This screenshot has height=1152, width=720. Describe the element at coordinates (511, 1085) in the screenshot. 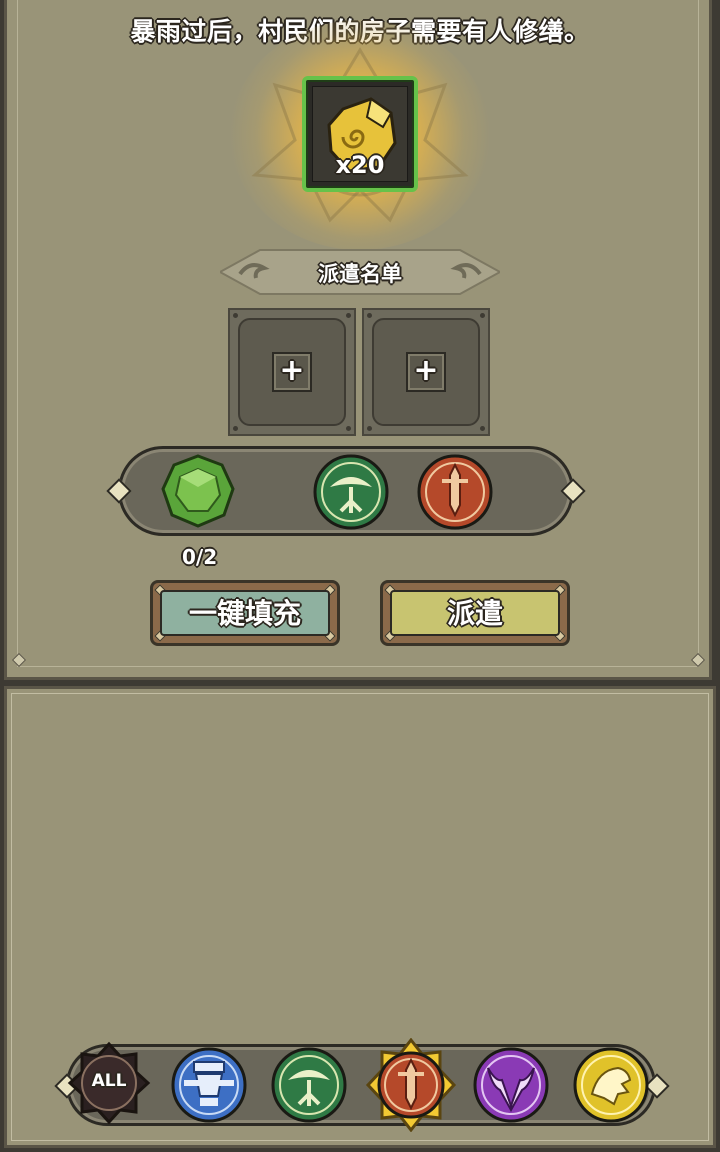

I see `demon-faction-icon` at that location.